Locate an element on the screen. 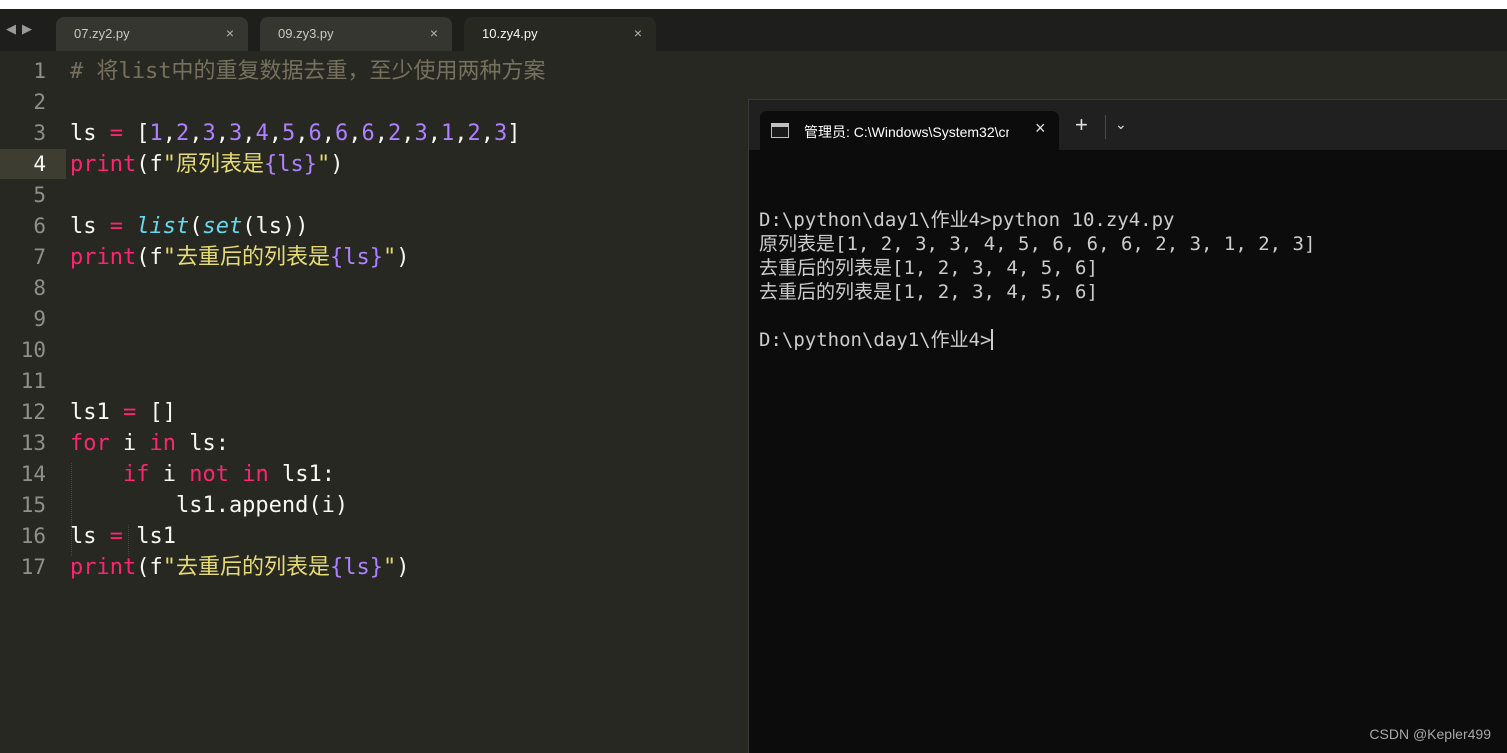 This screenshot has height=753, width=1507. code-token: if is located at coordinates (136, 474).